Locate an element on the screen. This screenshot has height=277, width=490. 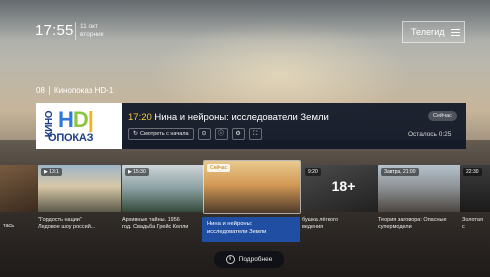
tv-guide-button: Телегид is located at coordinates (433, 32).